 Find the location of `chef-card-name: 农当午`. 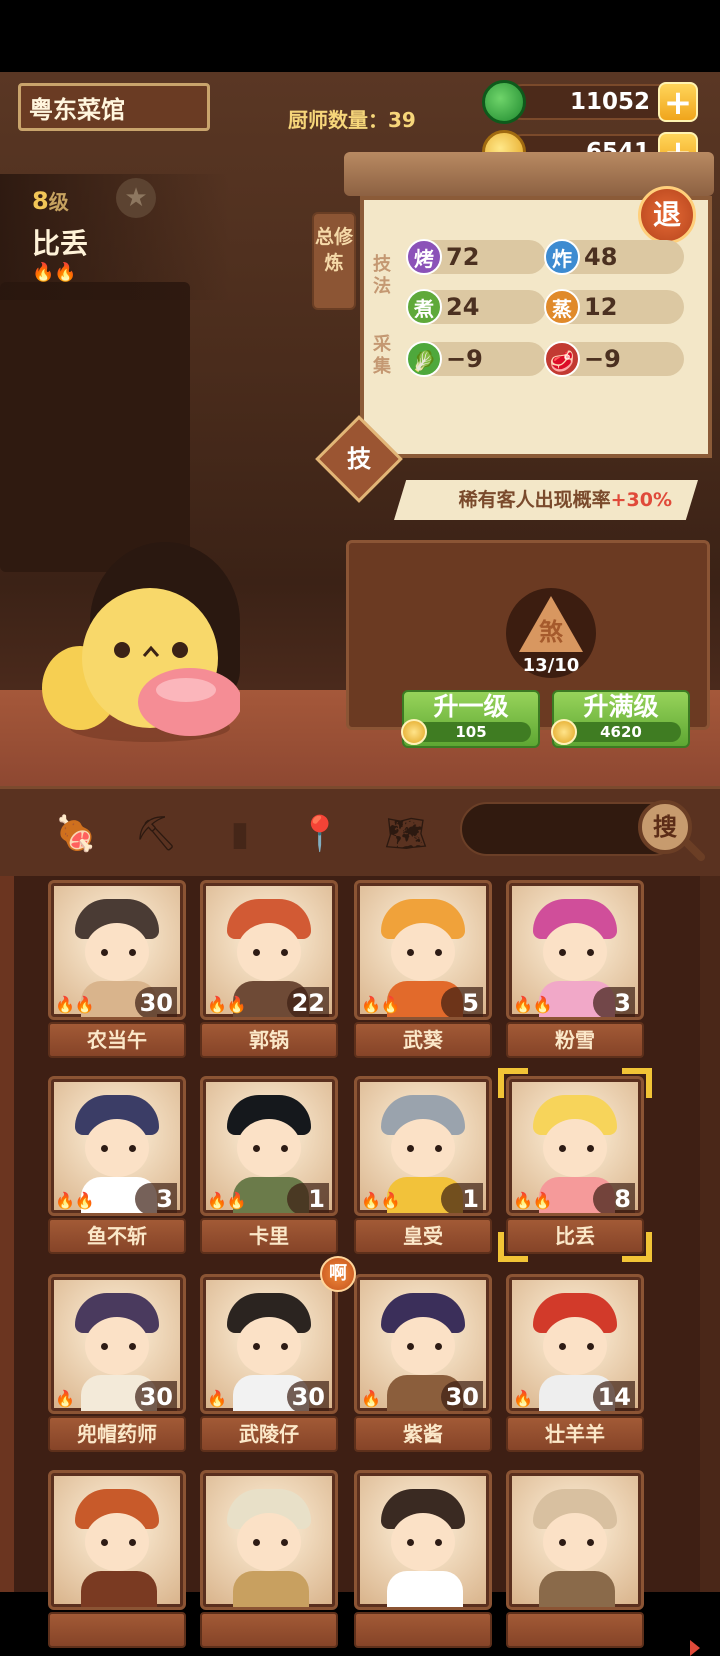

chef-card-name: 农当午 is located at coordinates (117, 1040).